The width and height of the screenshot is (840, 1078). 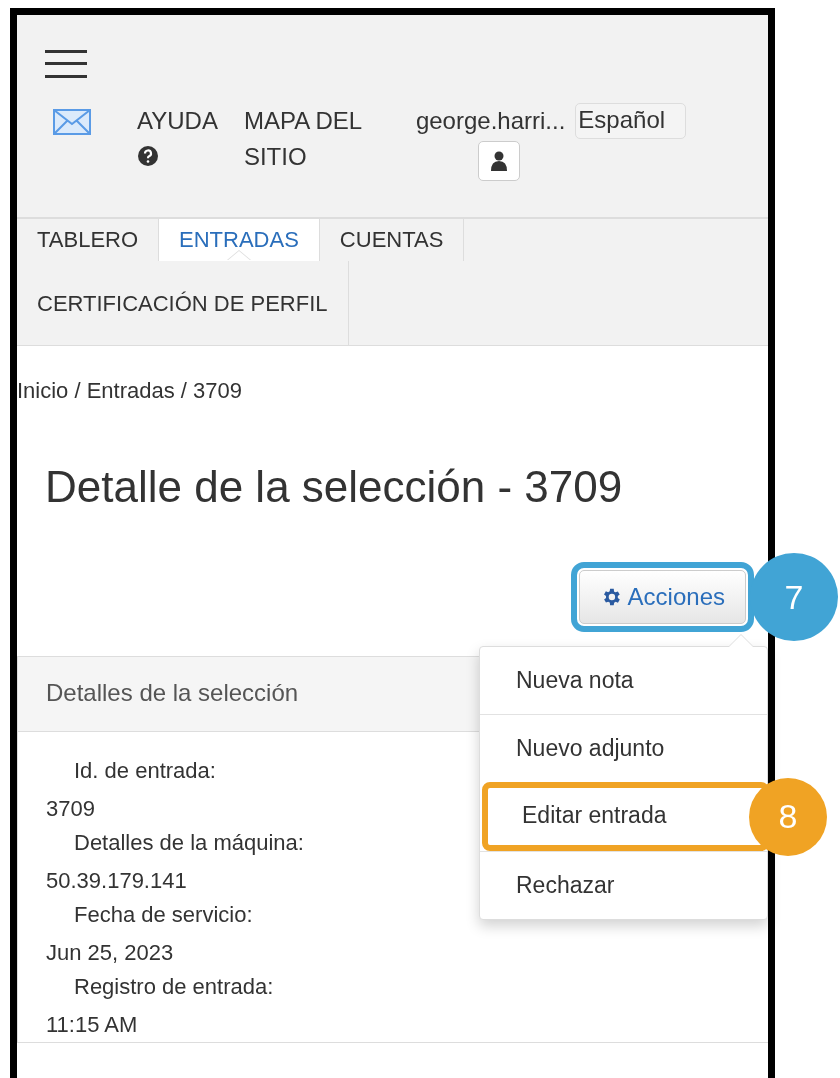 What do you see at coordinates (110, 953) in the screenshot?
I see `field-value: Jun 25, 2023` at bounding box center [110, 953].